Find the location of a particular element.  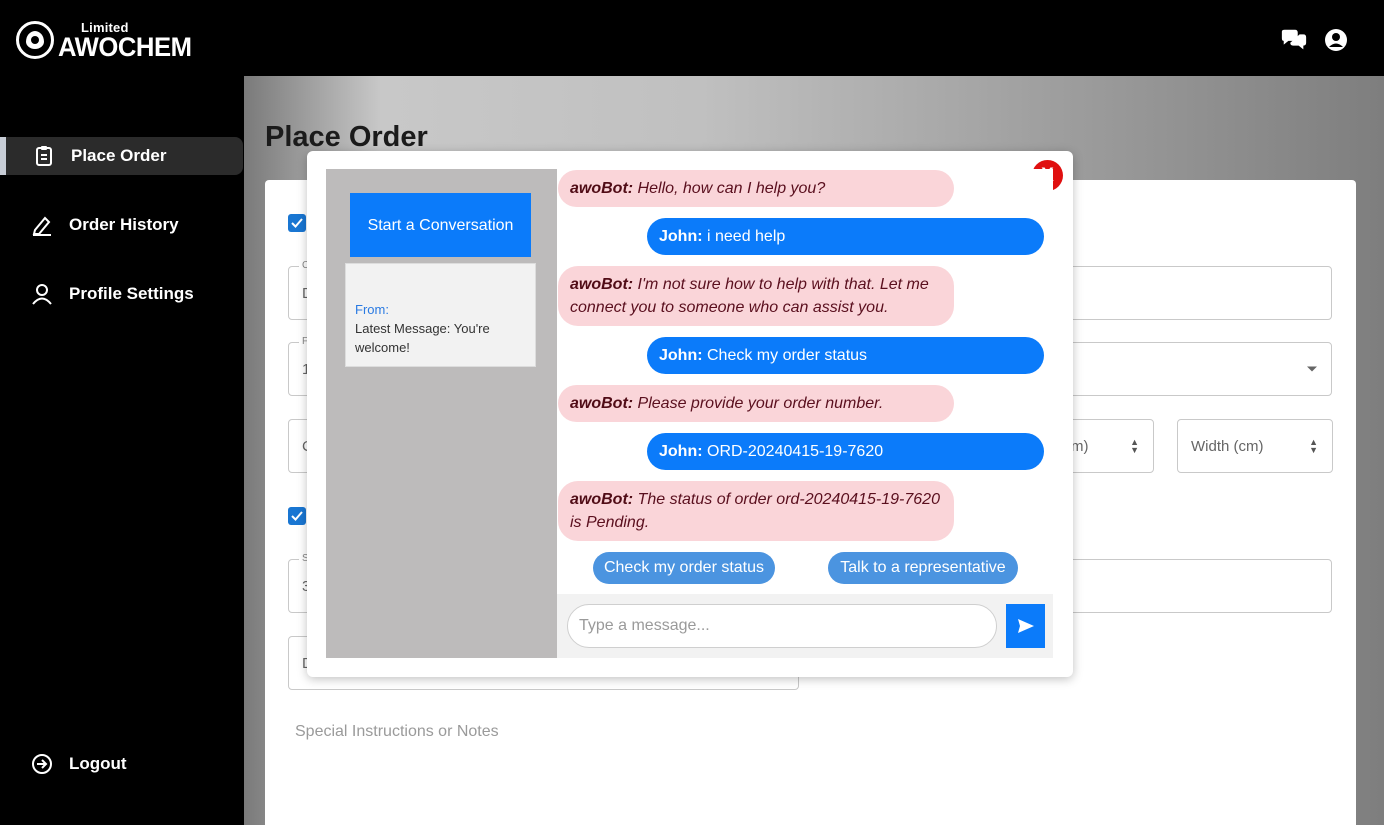

message-text: i need help is located at coordinates (744, 236).